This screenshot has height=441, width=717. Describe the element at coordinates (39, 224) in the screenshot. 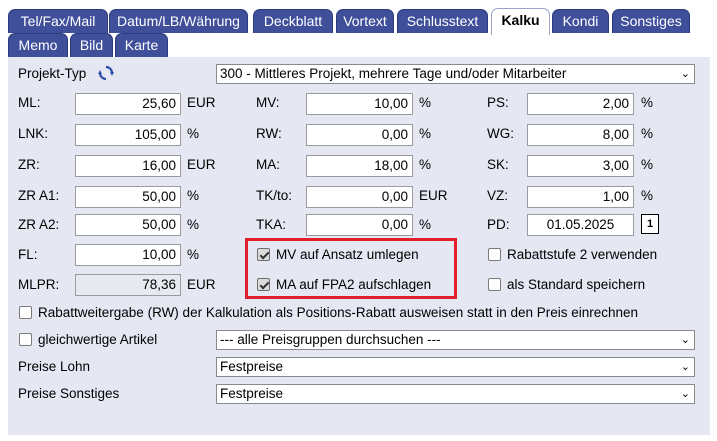

I see `zr-a2-label: ZR A2:` at that location.